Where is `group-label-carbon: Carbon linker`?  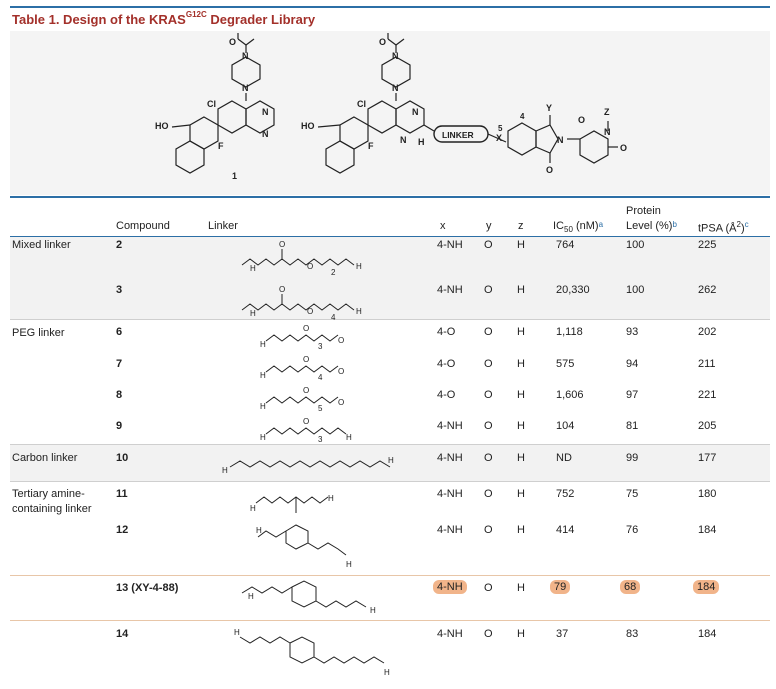
group-label-carbon: Carbon linker is located at coordinates (45, 458).